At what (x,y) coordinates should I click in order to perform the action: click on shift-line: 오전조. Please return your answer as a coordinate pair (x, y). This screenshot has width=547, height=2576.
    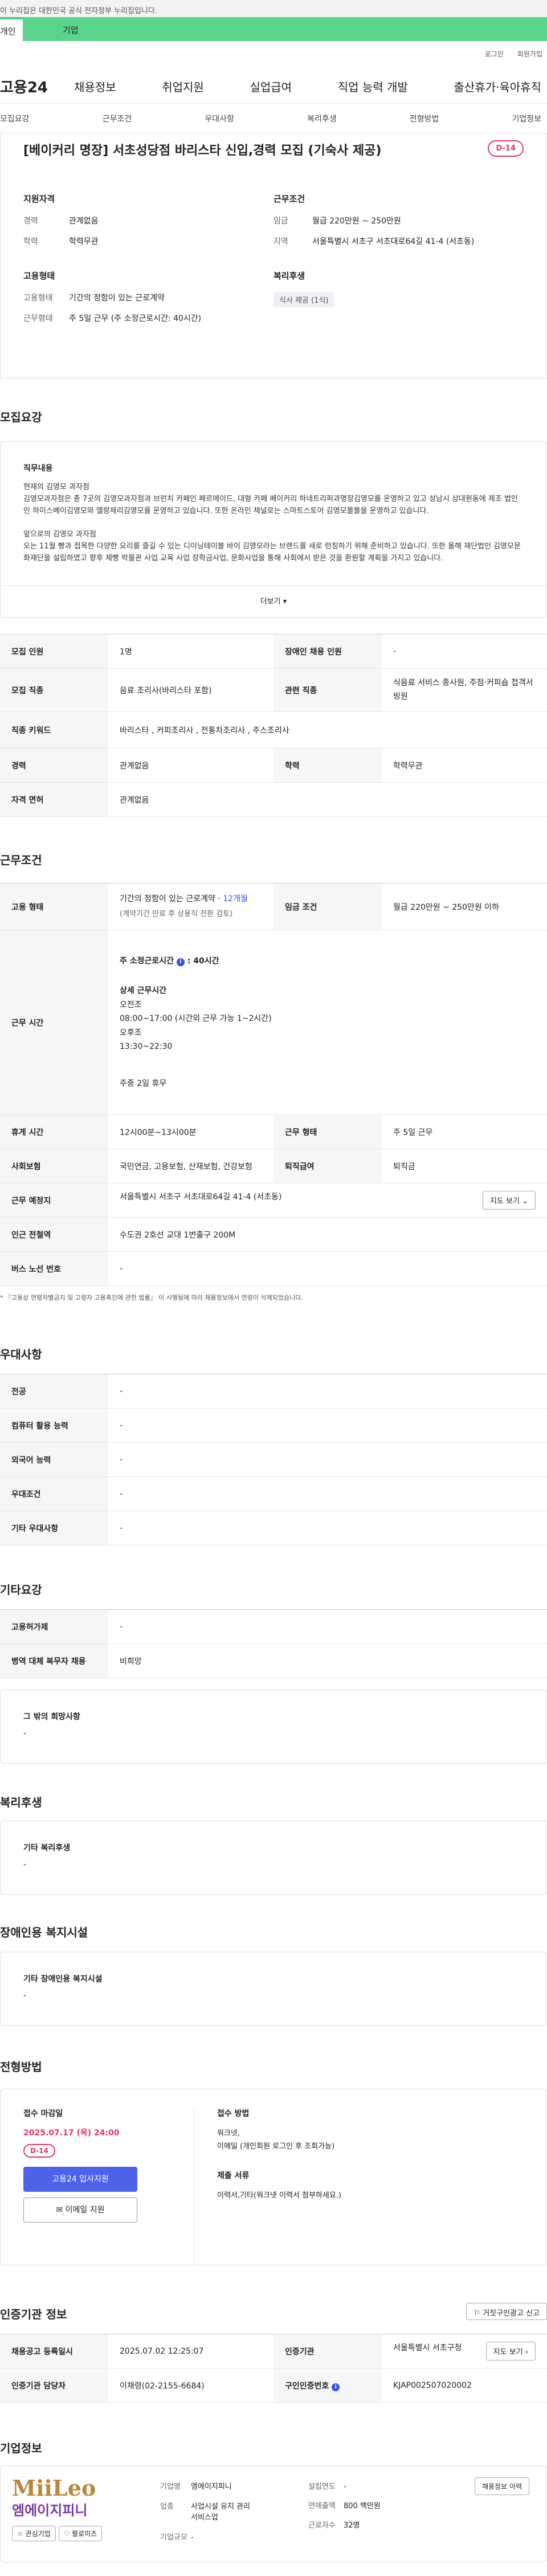
    Looking at the image, I should click on (131, 1005).